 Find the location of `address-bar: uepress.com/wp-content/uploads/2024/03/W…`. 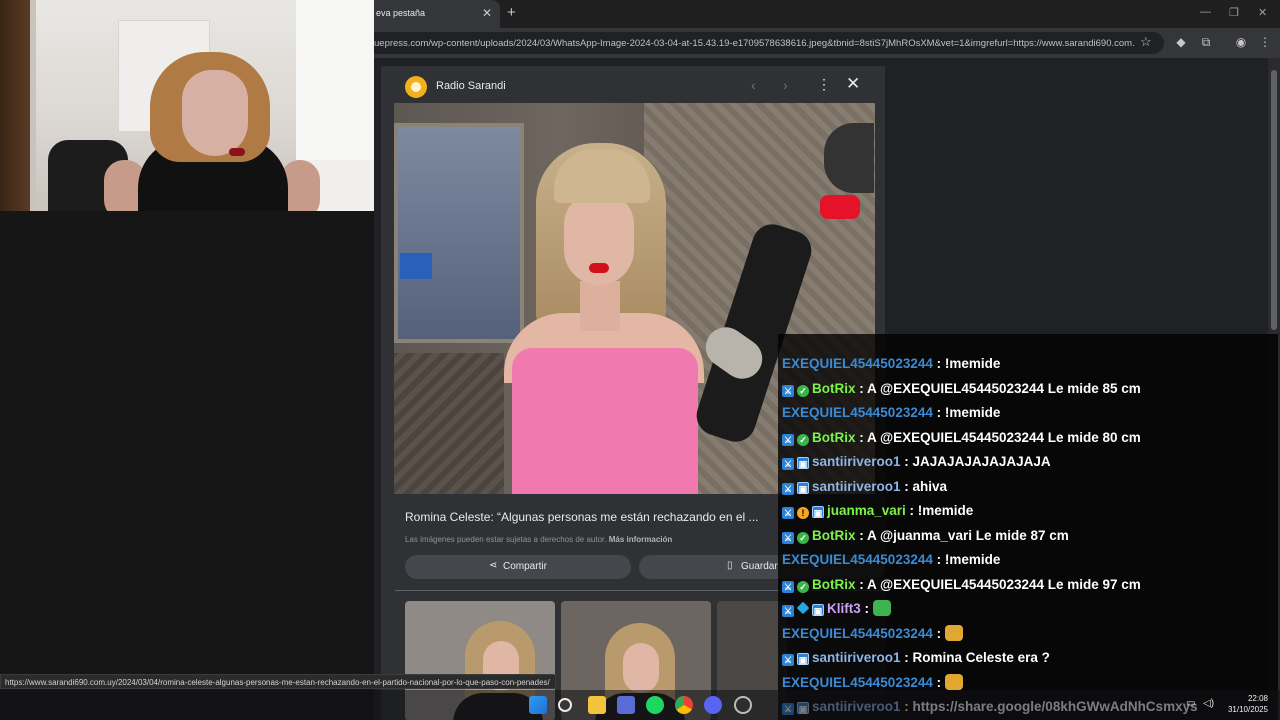

address-bar: uepress.com/wp-content/uploads/2024/03/W… is located at coordinates (769, 43).